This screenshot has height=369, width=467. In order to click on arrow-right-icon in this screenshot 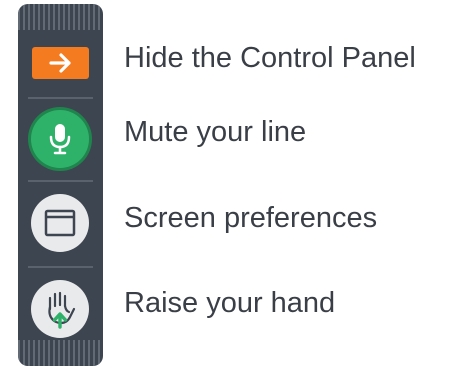, I will do `click(61, 63)`.